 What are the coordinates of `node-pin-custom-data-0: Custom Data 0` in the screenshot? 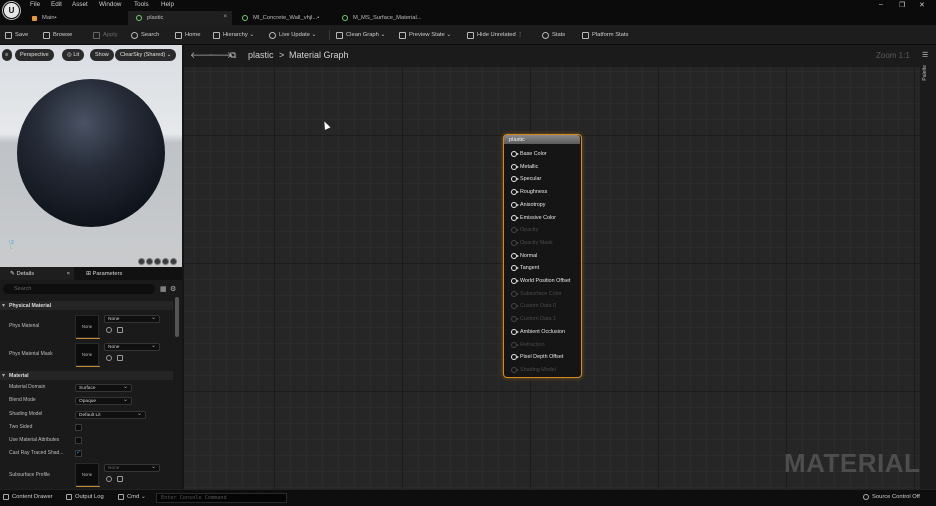 It's located at (533, 306).